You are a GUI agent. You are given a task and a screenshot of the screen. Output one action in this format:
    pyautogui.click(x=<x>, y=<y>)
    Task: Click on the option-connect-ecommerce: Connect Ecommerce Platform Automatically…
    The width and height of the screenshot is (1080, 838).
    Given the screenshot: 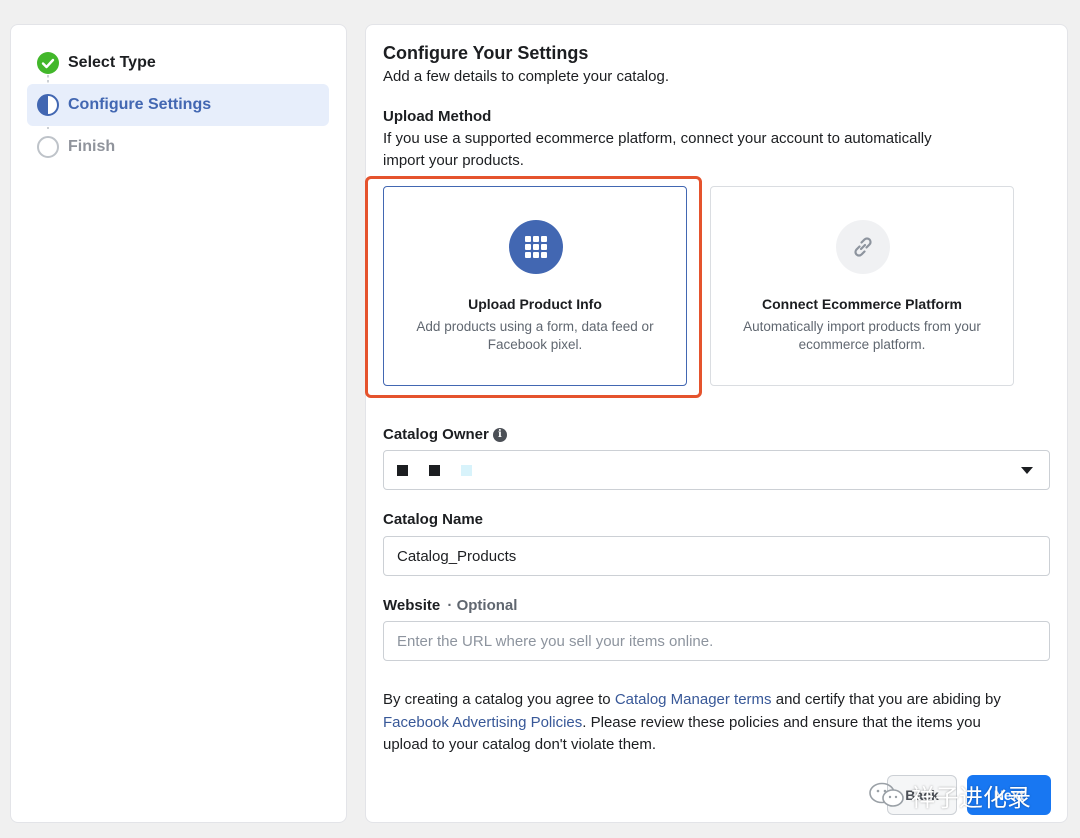 What is the action you would take?
    pyautogui.click(x=862, y=286)
    